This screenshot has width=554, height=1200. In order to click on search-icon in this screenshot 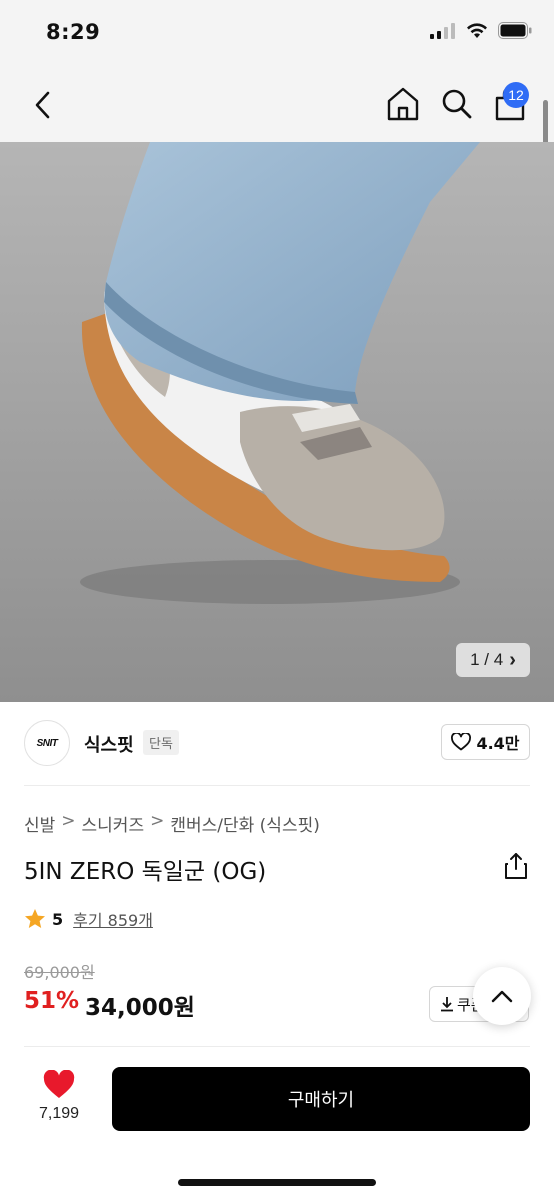, I will do `click(457, 104)`.